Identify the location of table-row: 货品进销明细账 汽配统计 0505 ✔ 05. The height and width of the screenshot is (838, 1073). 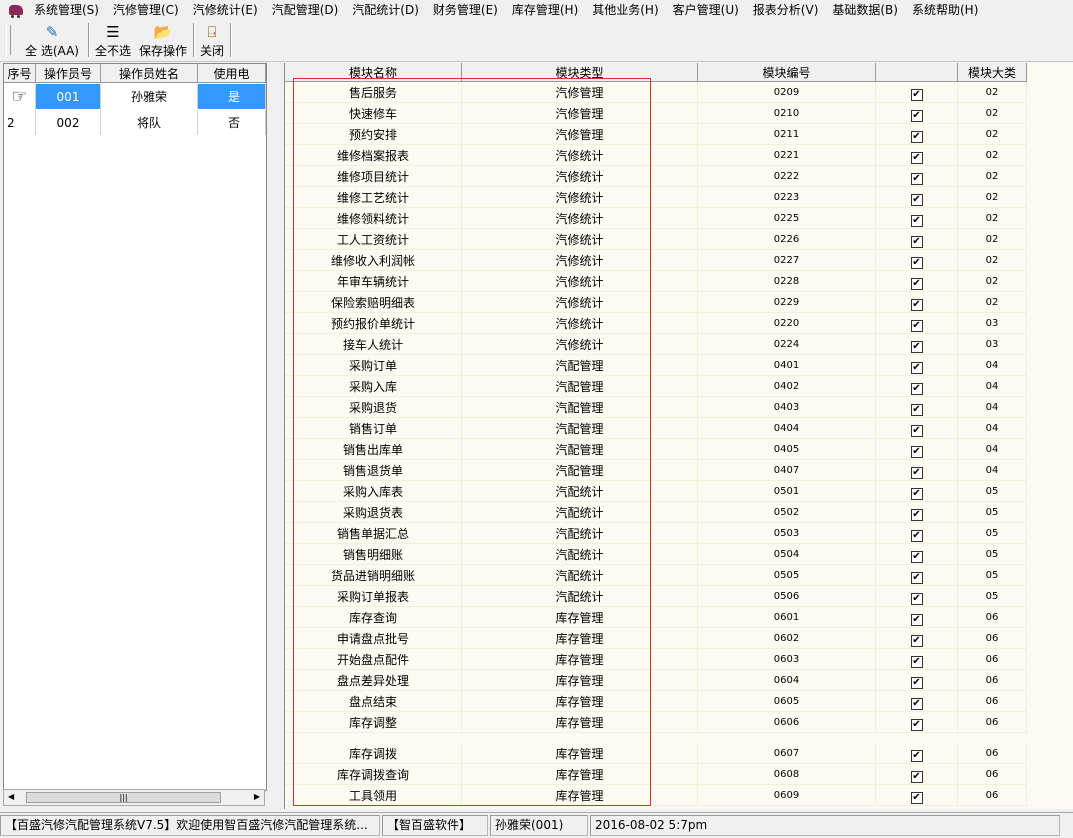
(656, 575).